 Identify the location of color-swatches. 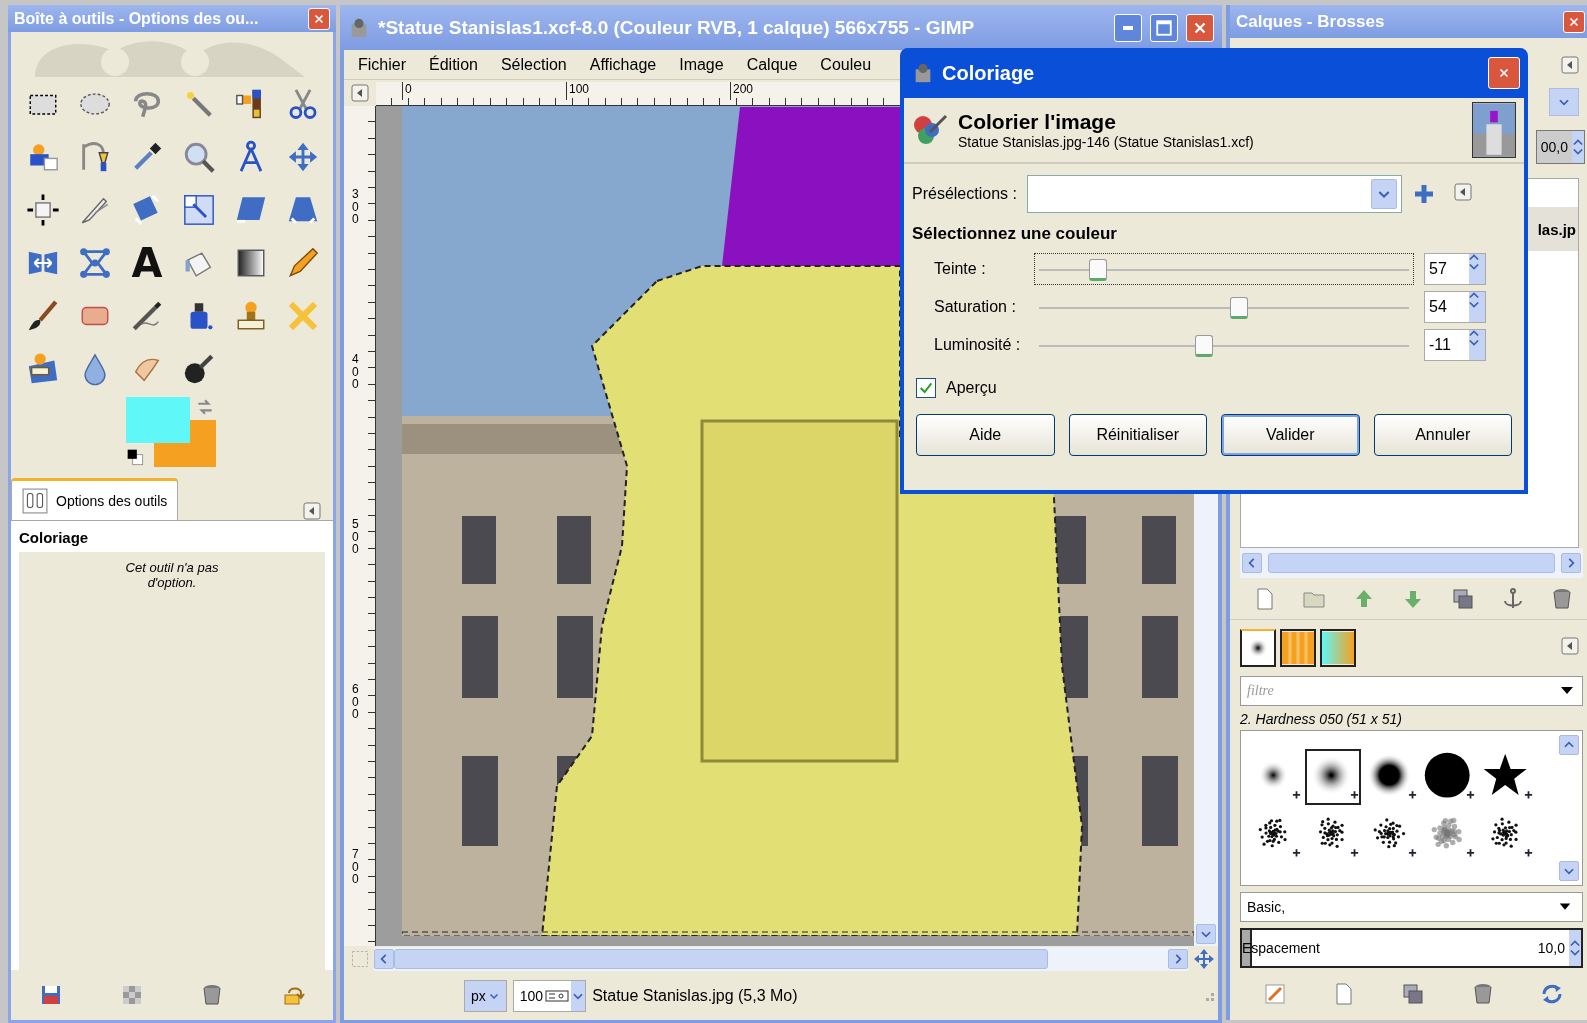
(171, 432).